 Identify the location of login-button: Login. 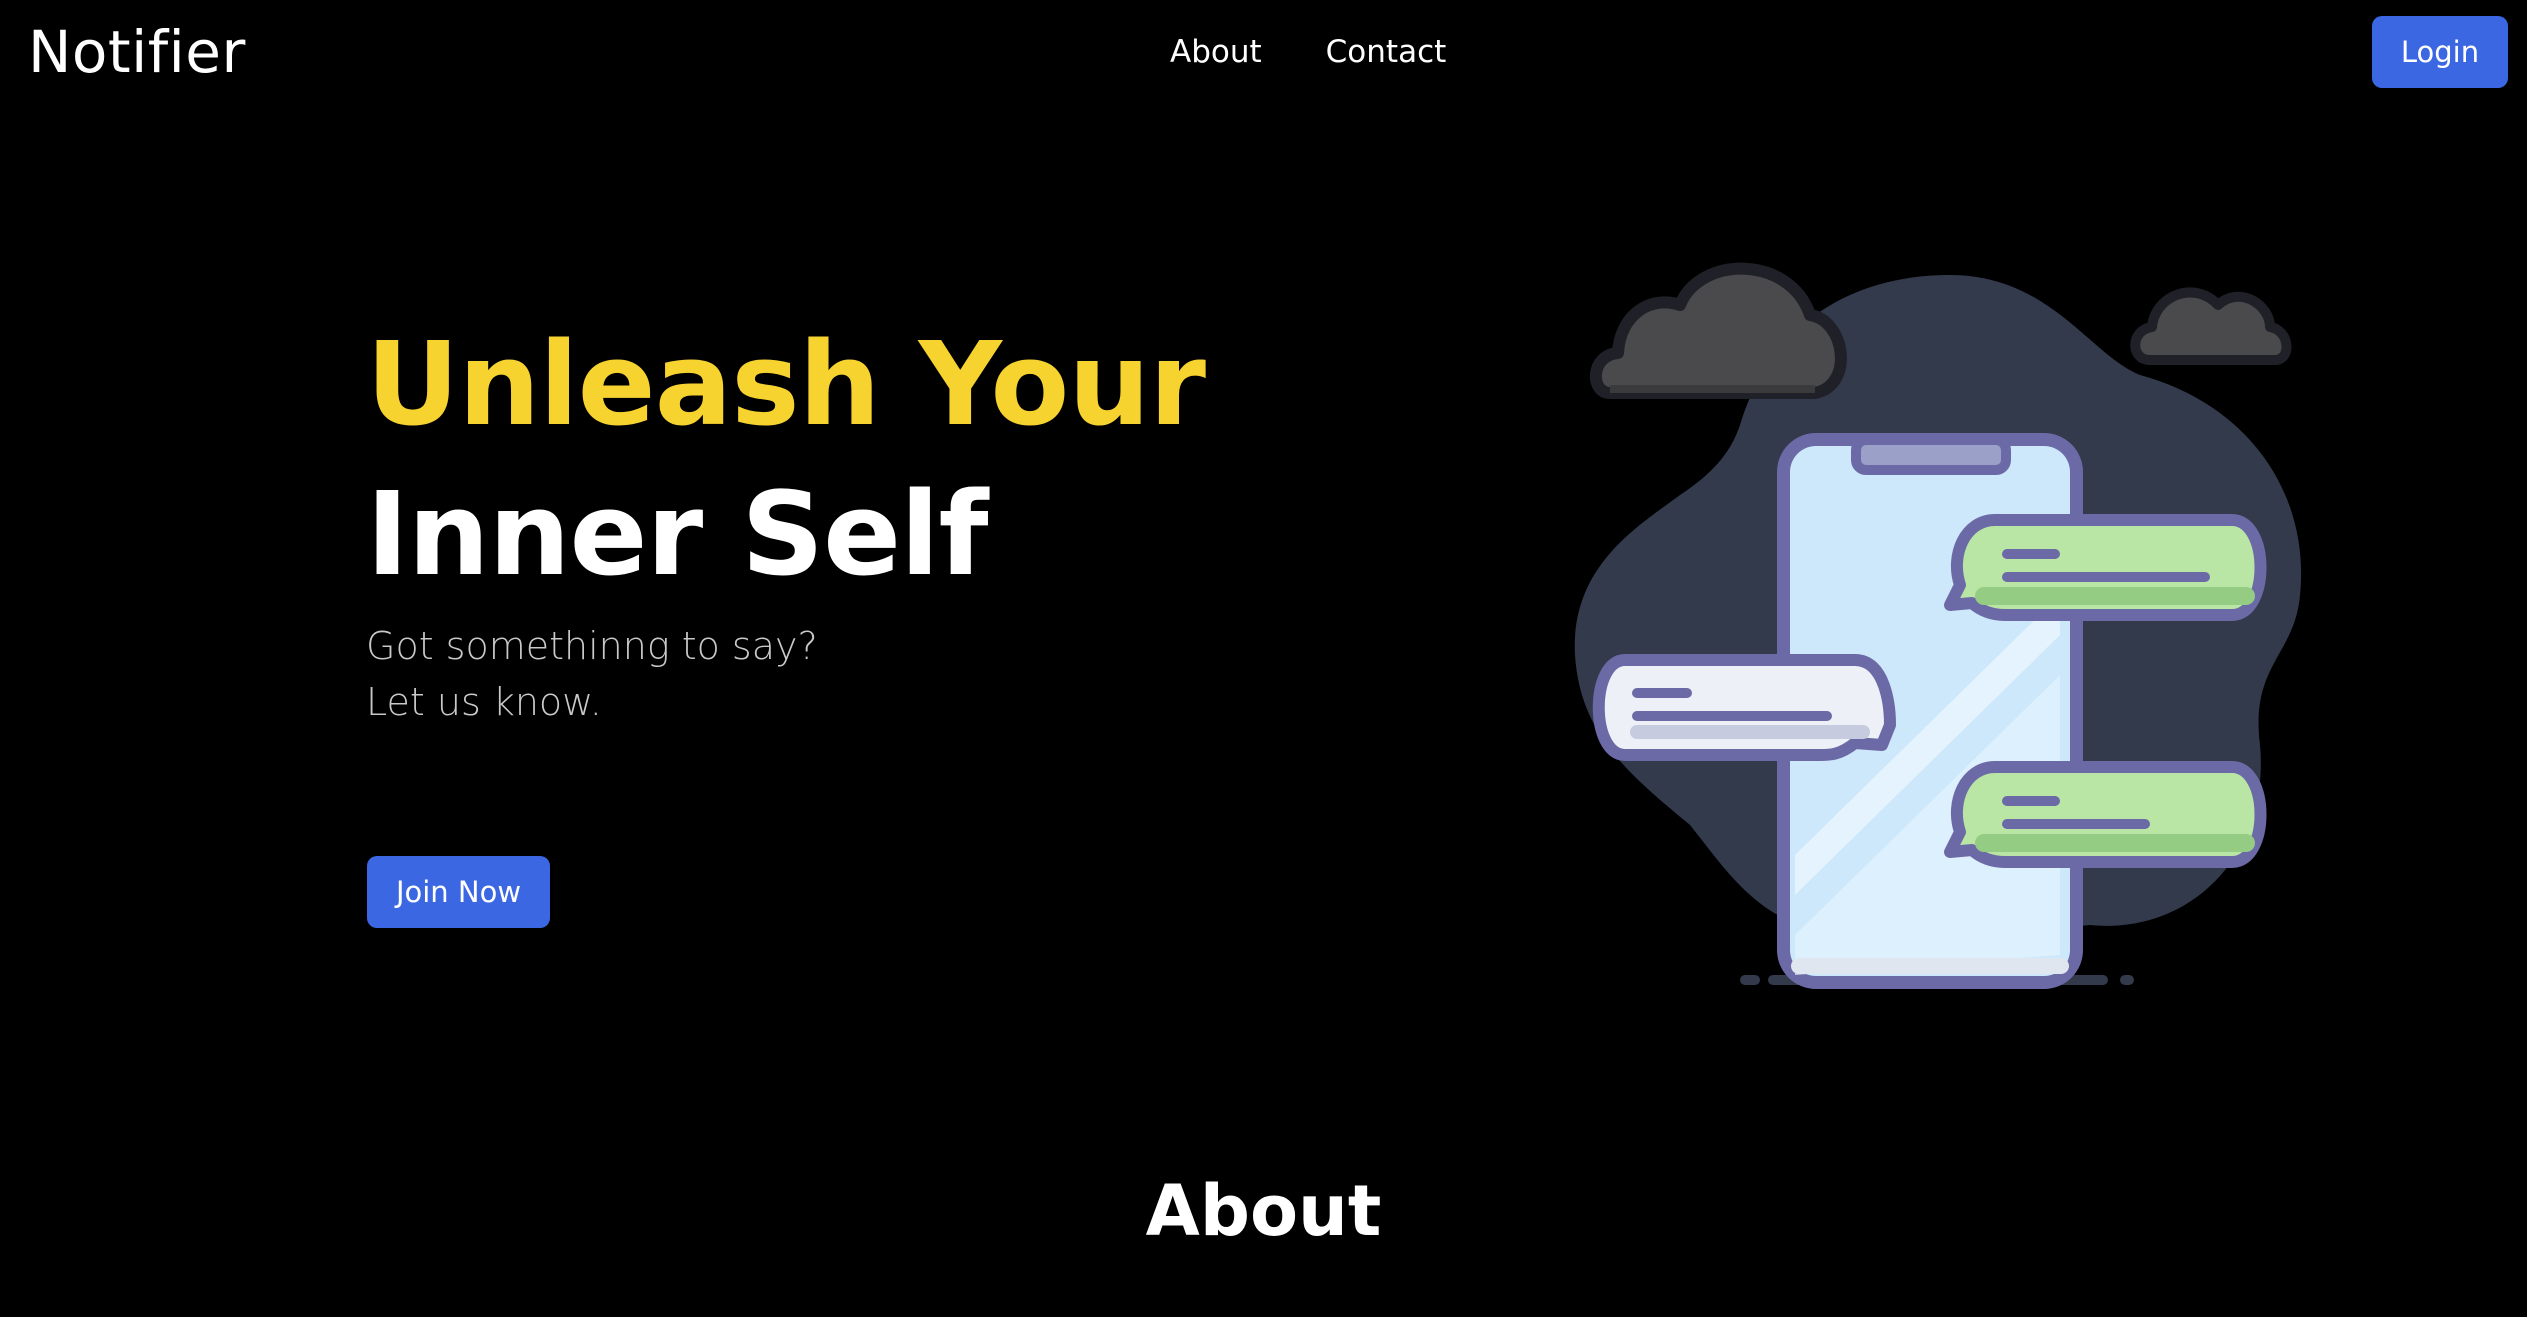
(2440, 52).